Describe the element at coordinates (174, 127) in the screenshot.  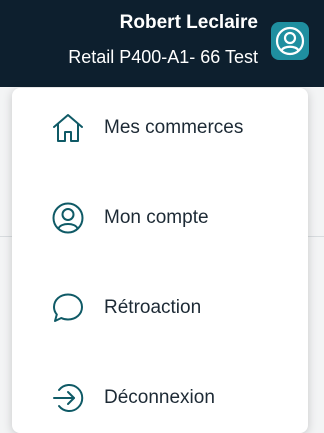
I see `menu-item-label: Mes commerces` at that location.